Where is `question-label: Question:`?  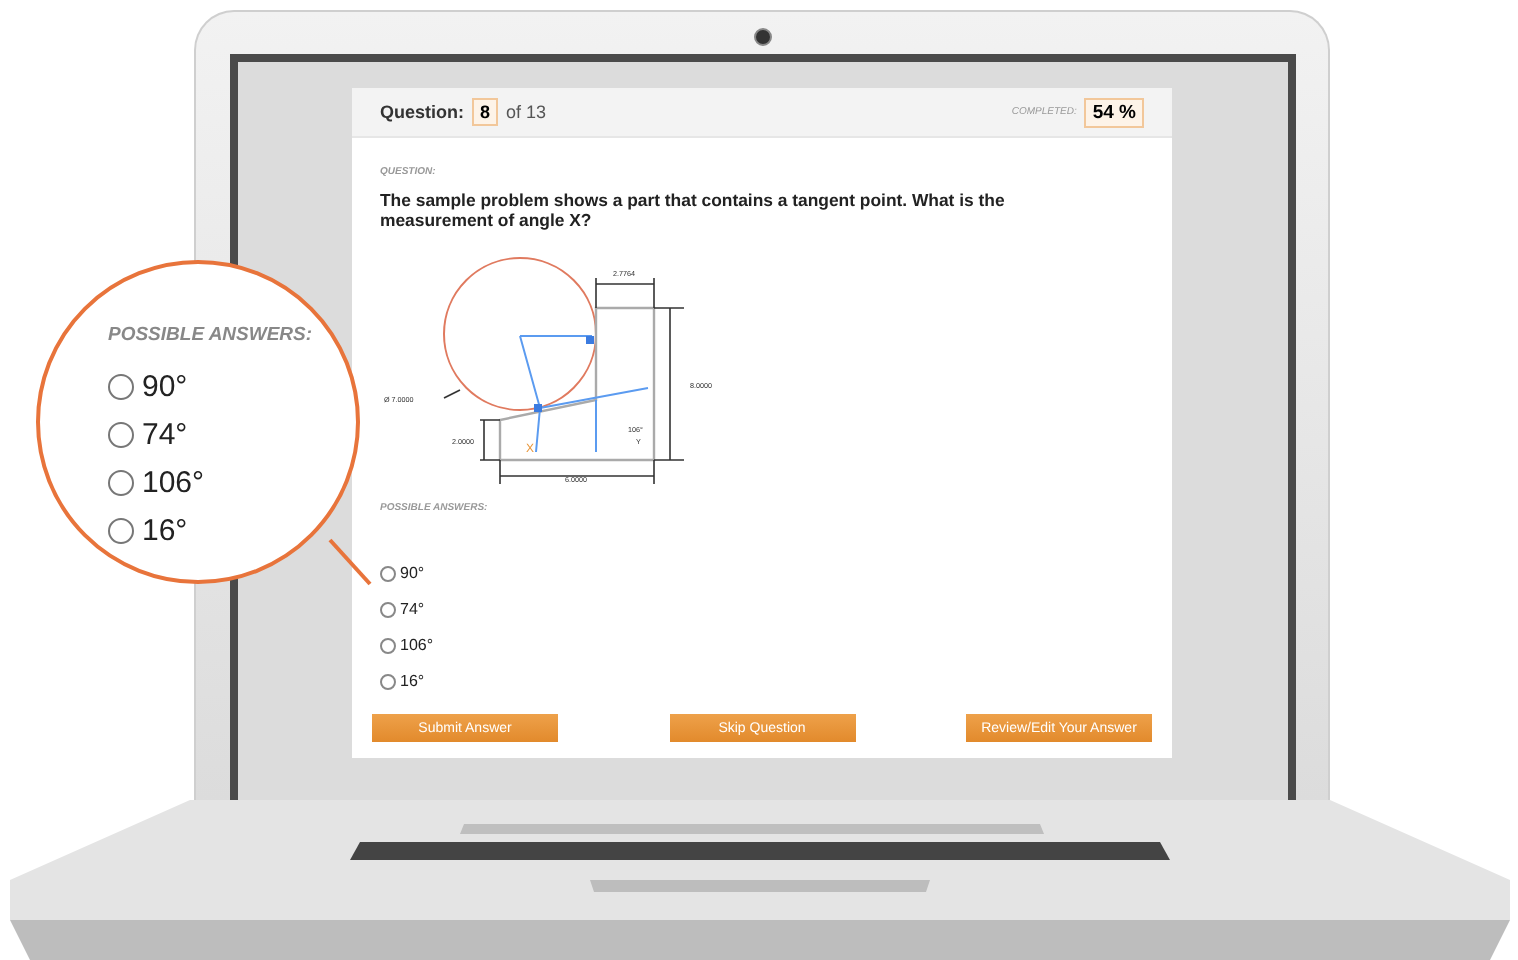 question-label: Question: is located at coordinates (422, 112).